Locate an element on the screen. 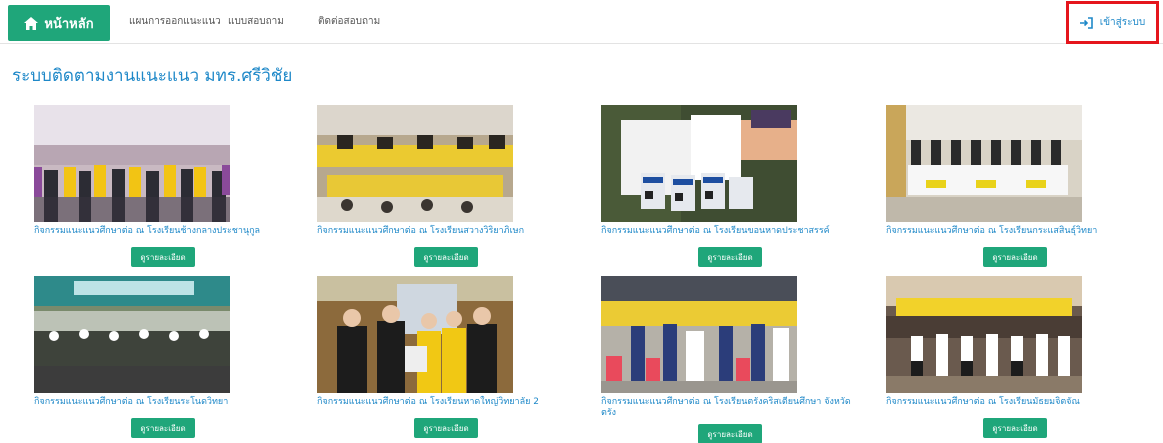 Image resolution: width=1163 pixels, height=443 pixels. nav-home-button: หน้าหลัก is located at coordinates (59, 23).